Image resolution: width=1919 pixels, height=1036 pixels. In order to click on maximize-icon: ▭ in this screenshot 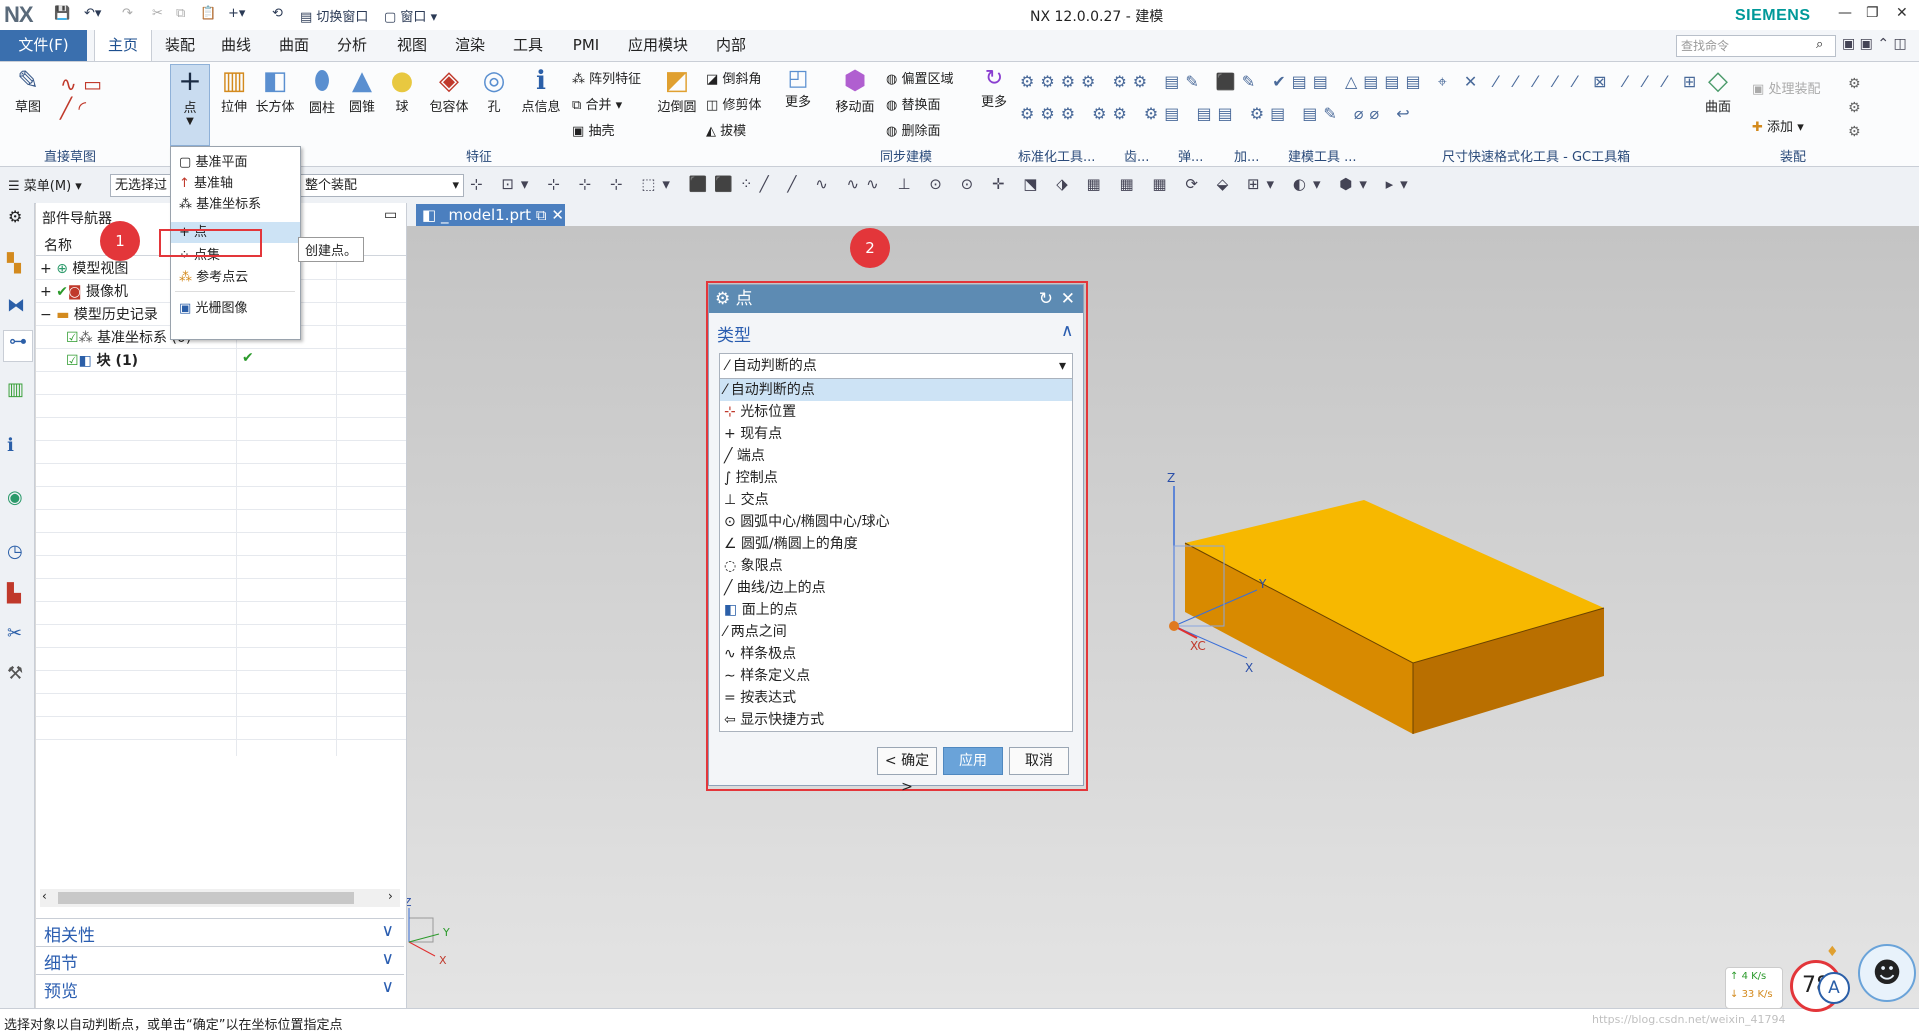, I will do `click(390, 215)`.